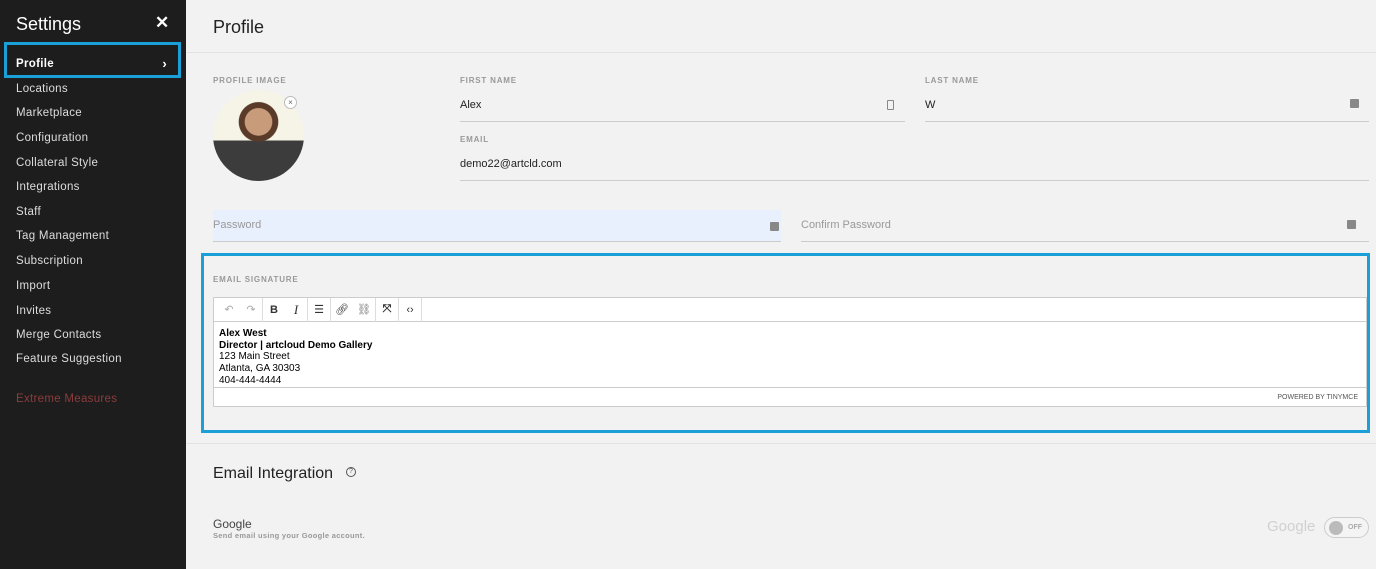 The image size is (1376, 569). What do you see at coordinates (1147, 121) in the screenshot?
I see `last-name-underline` at bounding box center [1147, 121].